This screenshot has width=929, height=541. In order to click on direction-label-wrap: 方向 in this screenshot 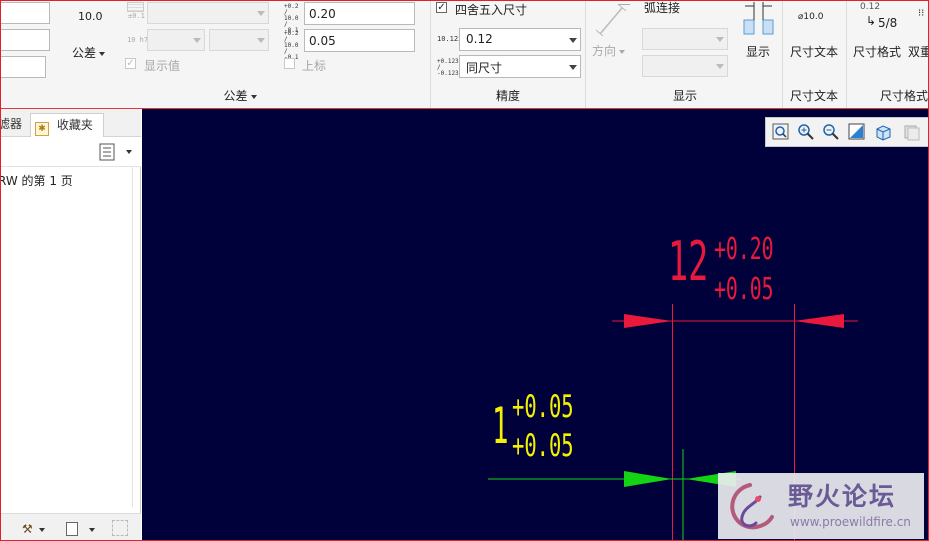, I will do `click(609, 50)`.